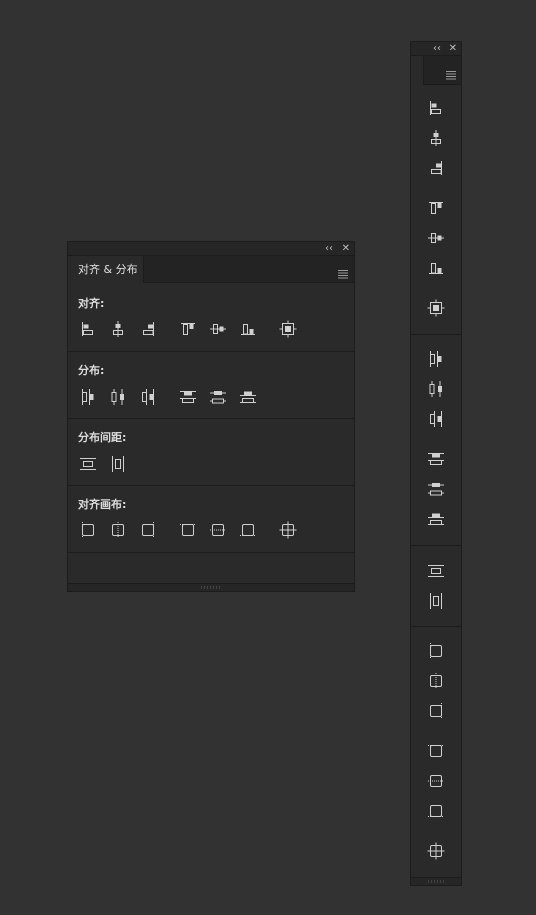  Describe the element at coordinates (91, 303) in the screenshot. I see `section-label-align: 对齐:` at that location.